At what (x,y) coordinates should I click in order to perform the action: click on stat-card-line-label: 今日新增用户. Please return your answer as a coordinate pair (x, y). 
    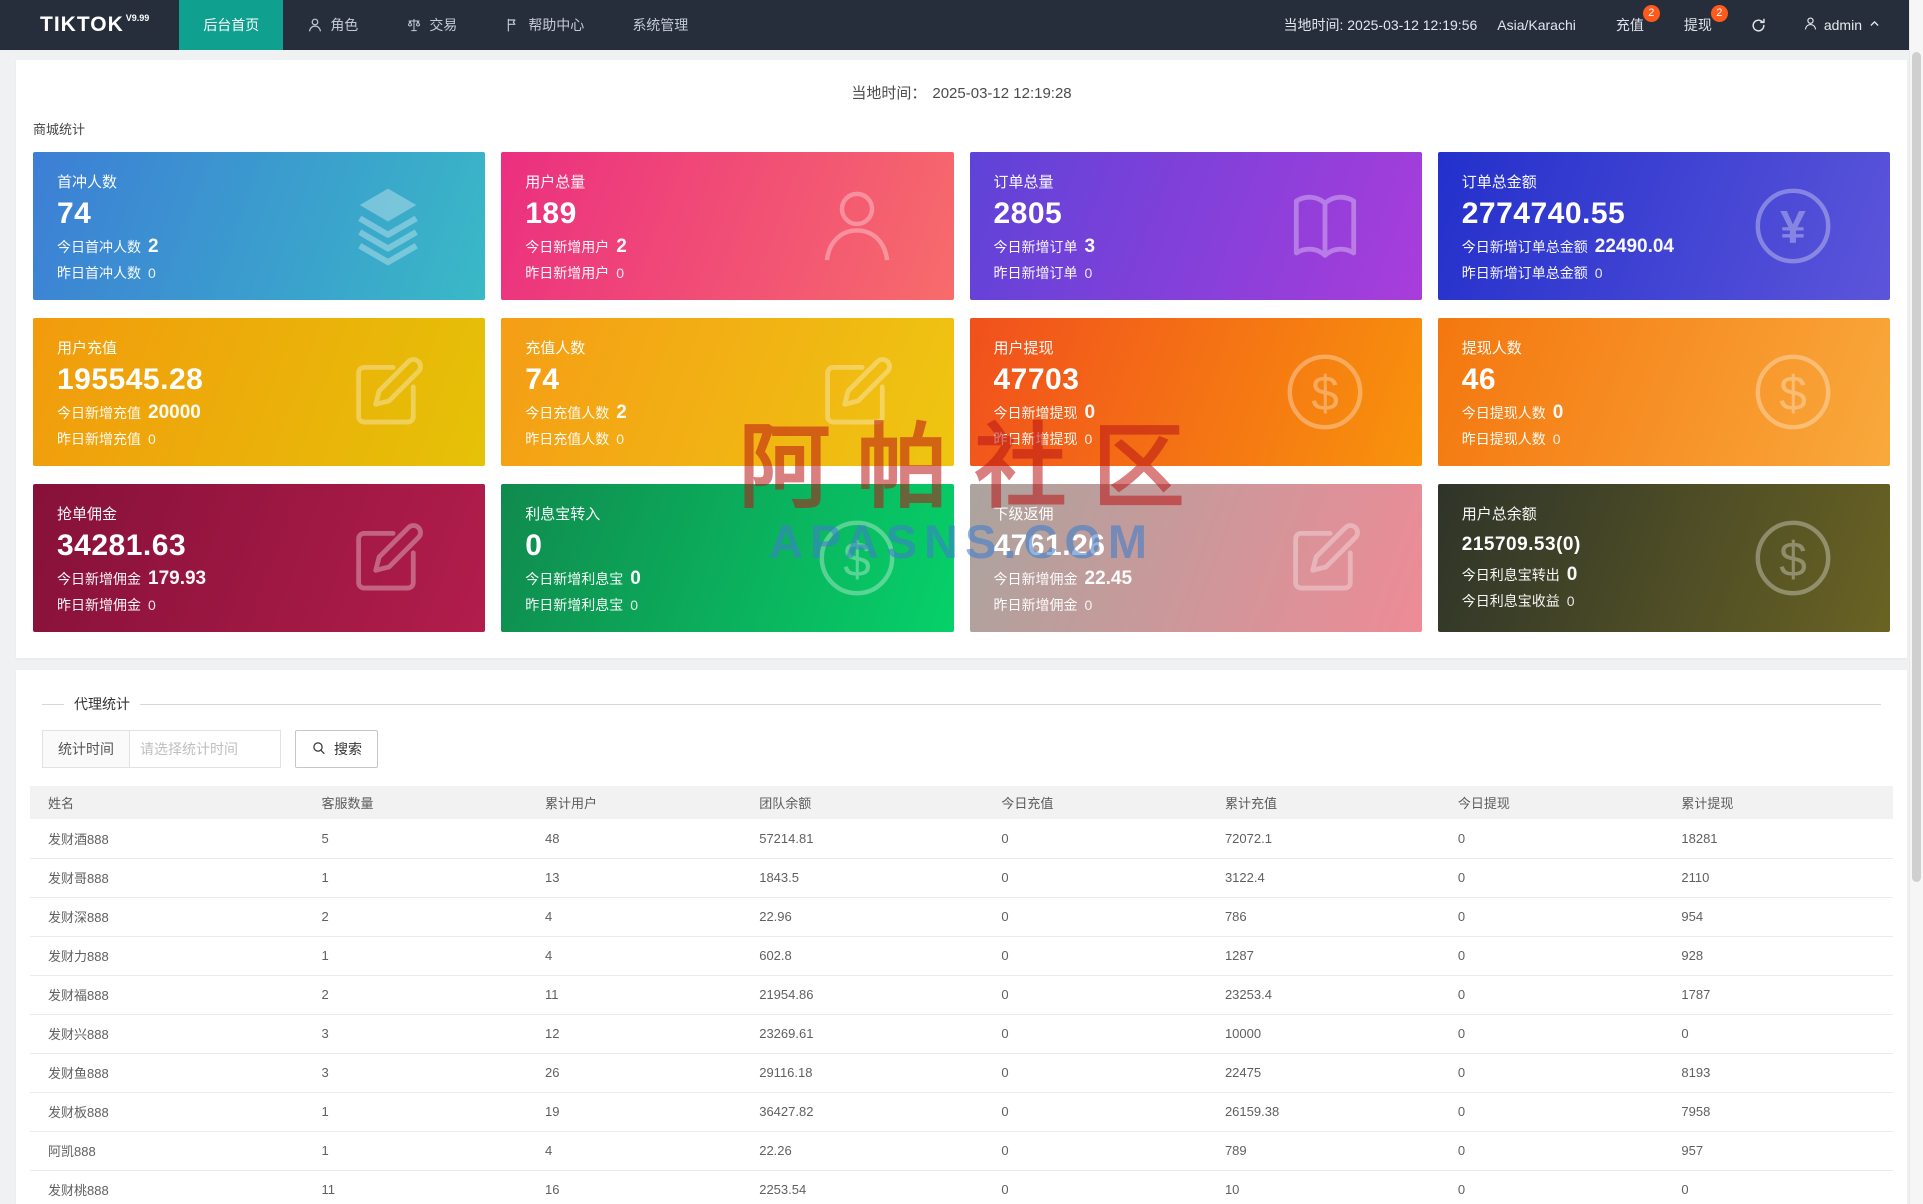
    Looking at the image, I should click on (567, 247).